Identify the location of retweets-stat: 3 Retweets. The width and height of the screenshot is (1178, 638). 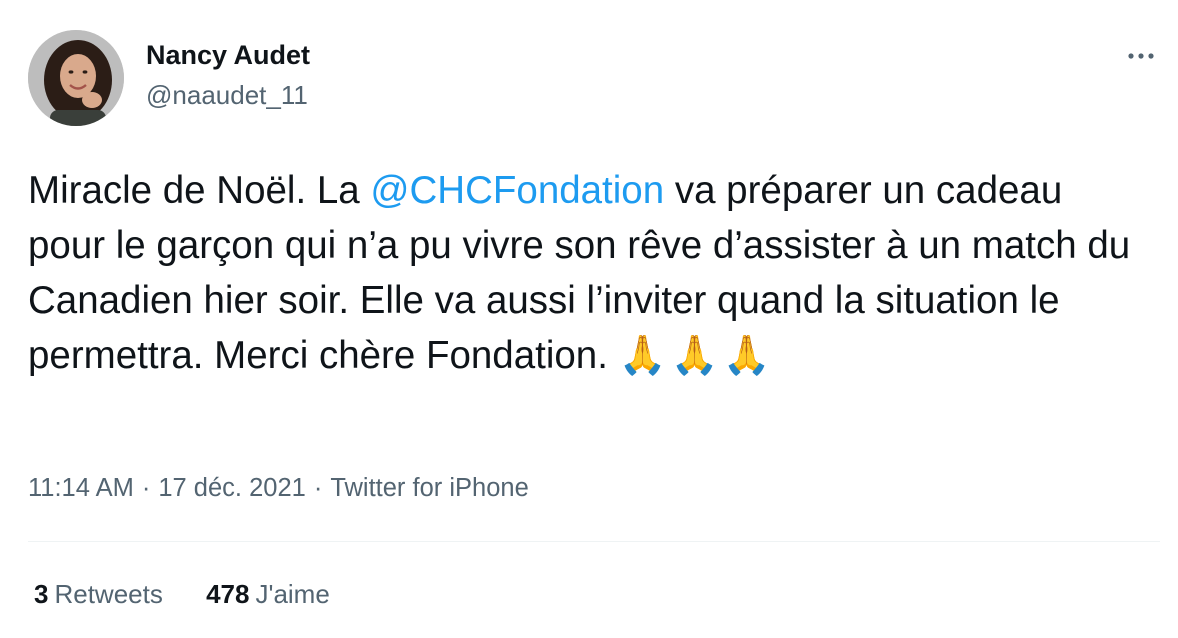
(98, 594).